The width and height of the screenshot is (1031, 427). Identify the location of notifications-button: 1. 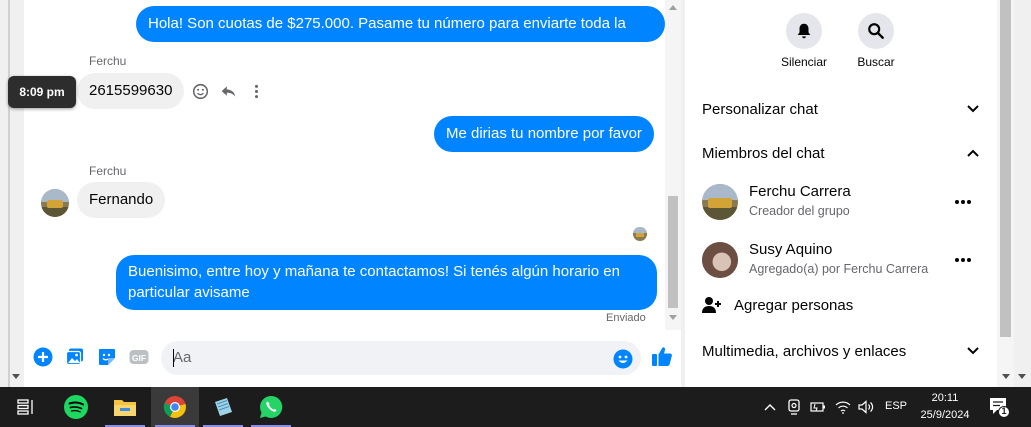
(999, 407).